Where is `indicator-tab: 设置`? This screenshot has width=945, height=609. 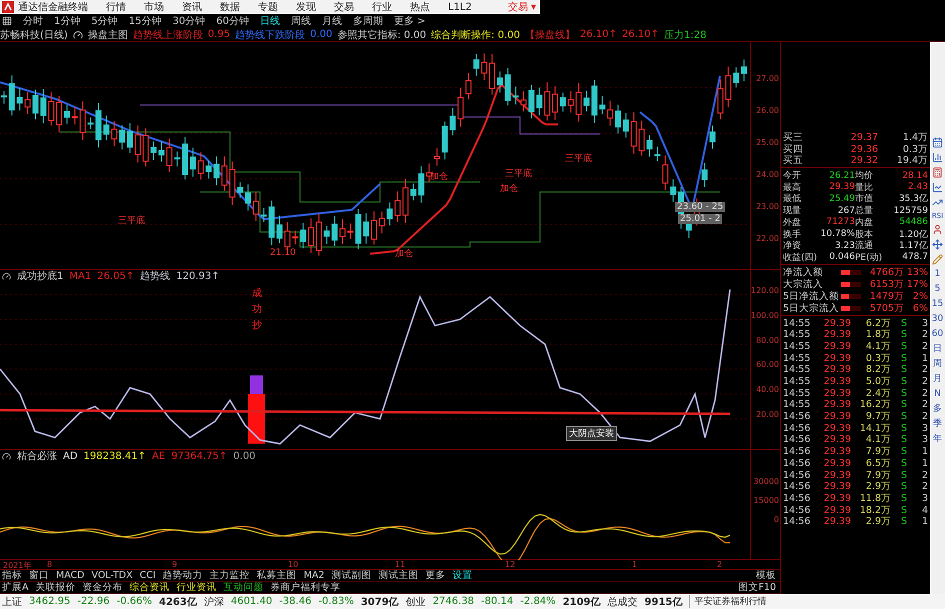 indicator-tab: 设置 is located at coordinates (462, 575).